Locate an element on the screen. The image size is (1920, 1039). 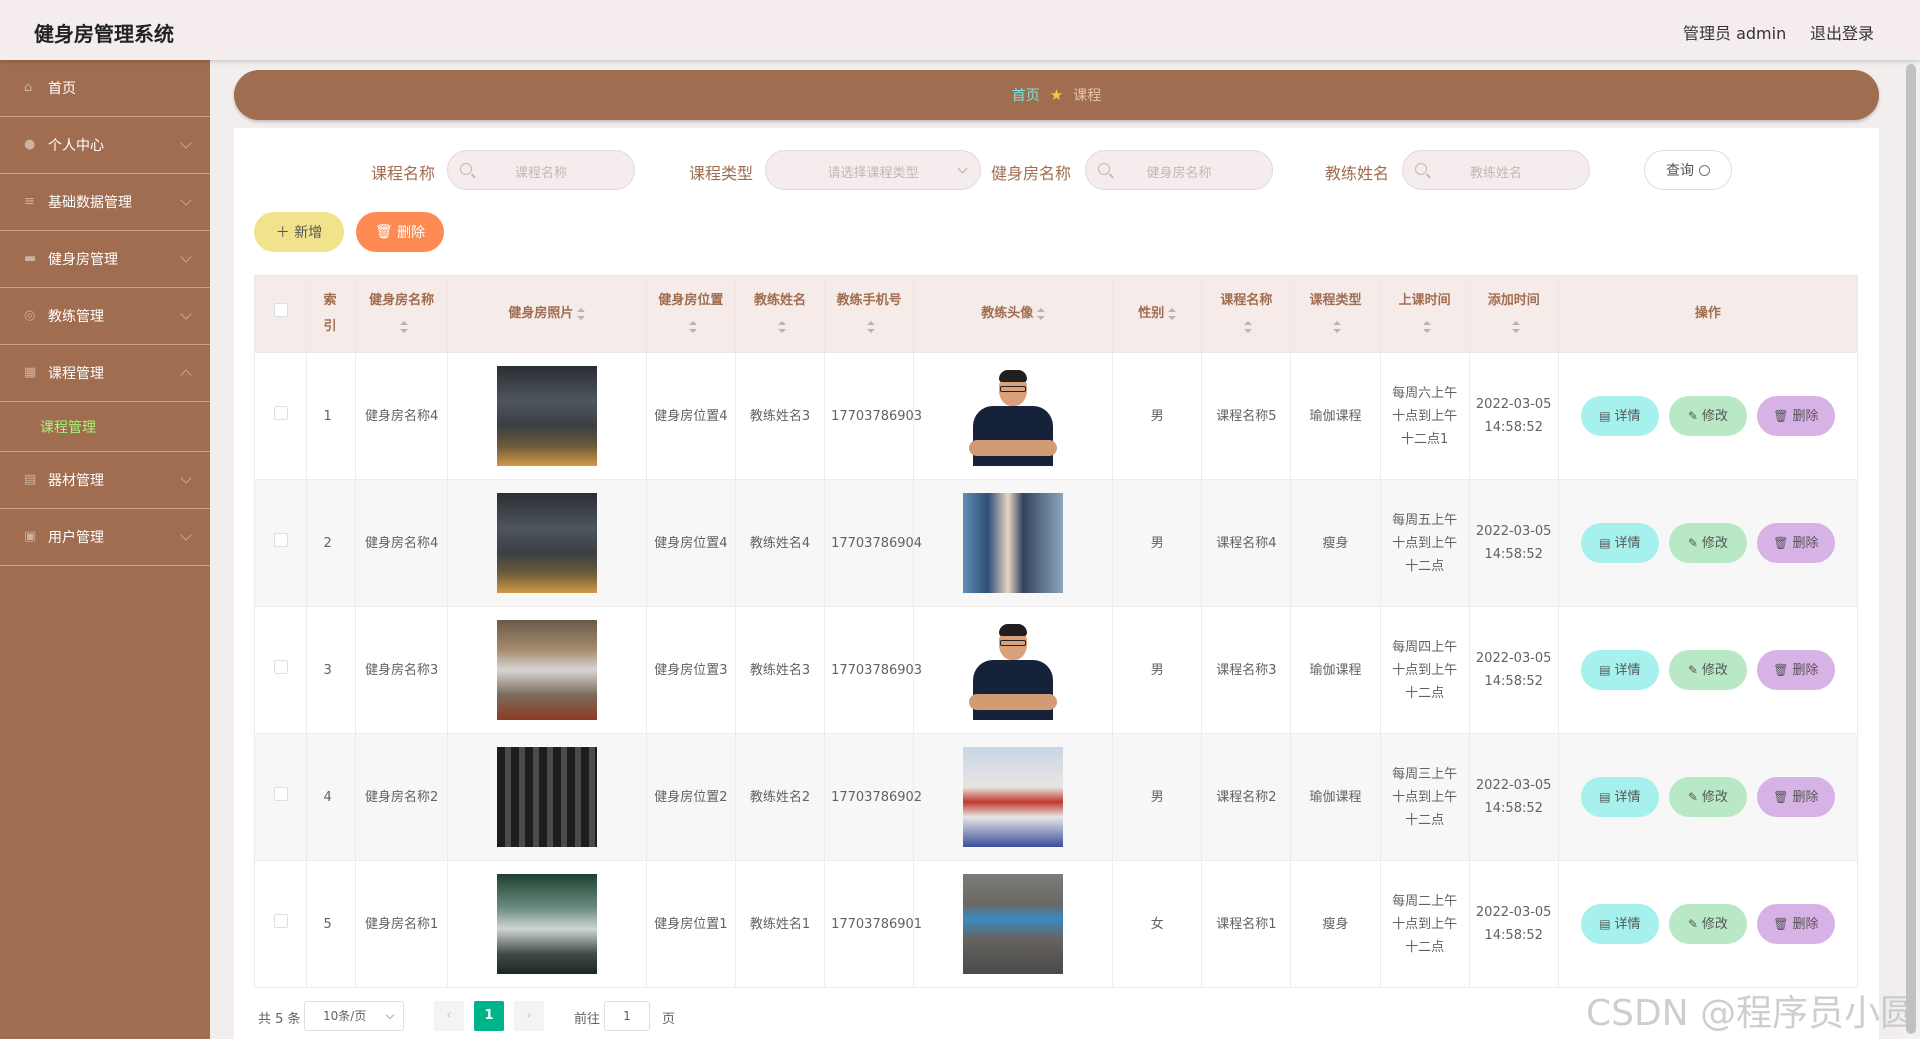
sidebar-item-equipment: ▤ 器材管理 is located at coordinates (105, 480).